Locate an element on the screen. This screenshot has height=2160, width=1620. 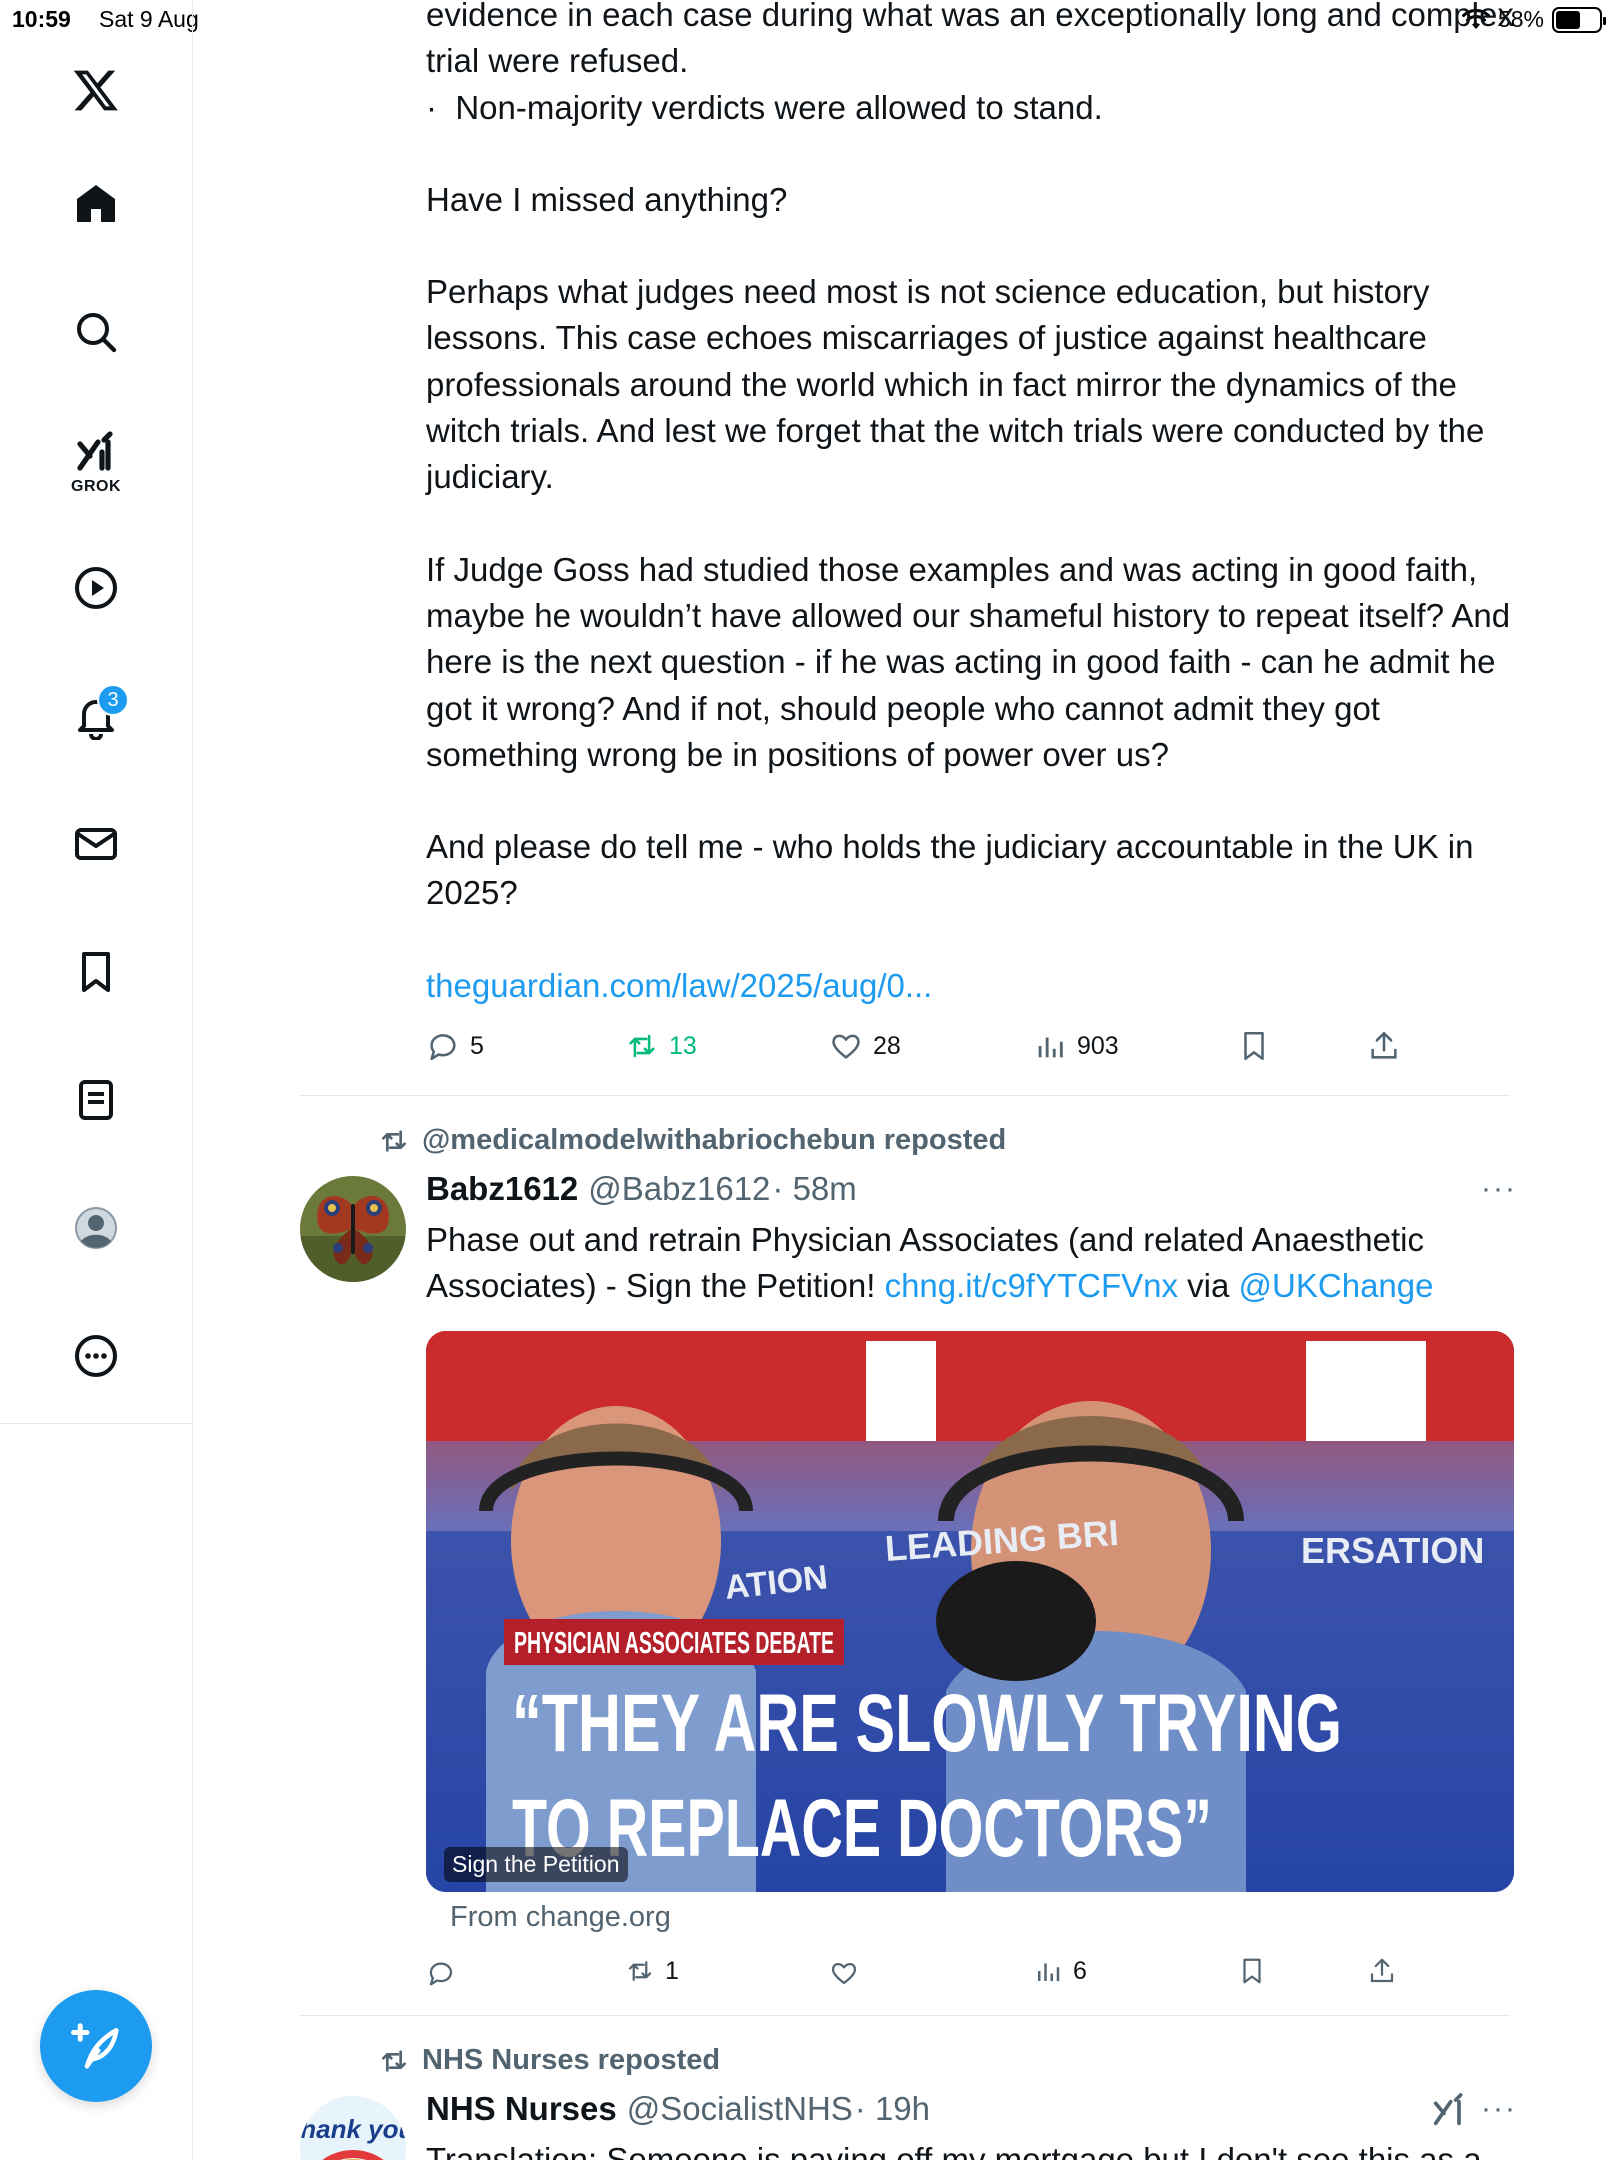
tweet3-header: NHS Nurses @SocialistNHS · 19h is located at coordinates (678, 2109).